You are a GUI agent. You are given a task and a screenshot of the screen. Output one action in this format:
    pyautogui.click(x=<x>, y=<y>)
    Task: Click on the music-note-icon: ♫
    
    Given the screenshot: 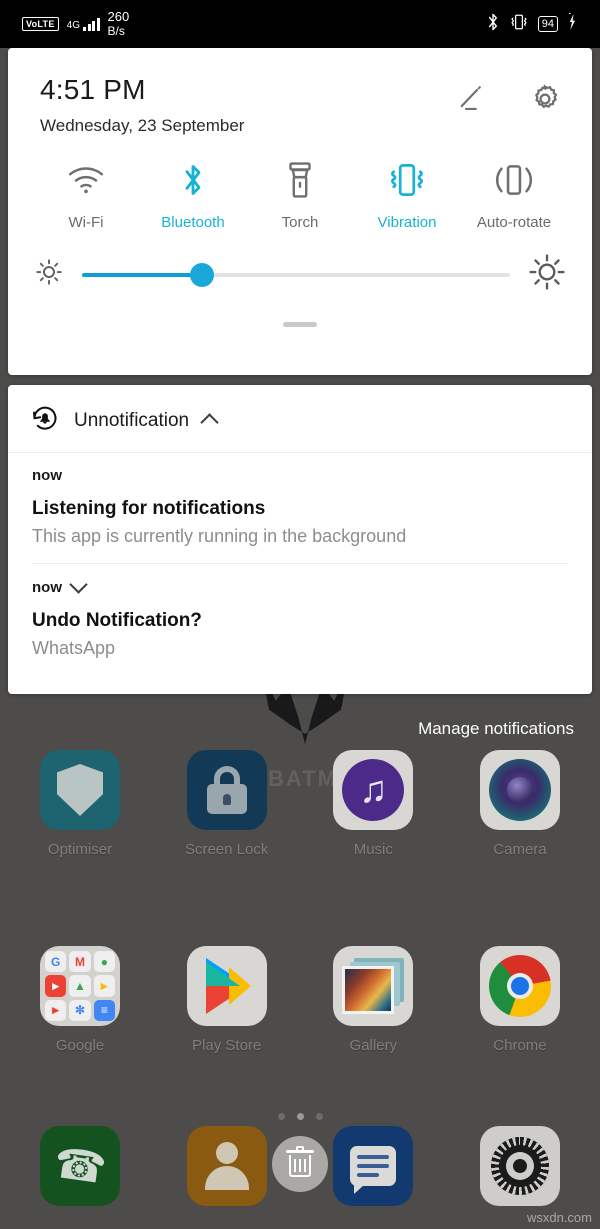 What is the action you would take?
    pyautogui.click(x=373, y=790)
    